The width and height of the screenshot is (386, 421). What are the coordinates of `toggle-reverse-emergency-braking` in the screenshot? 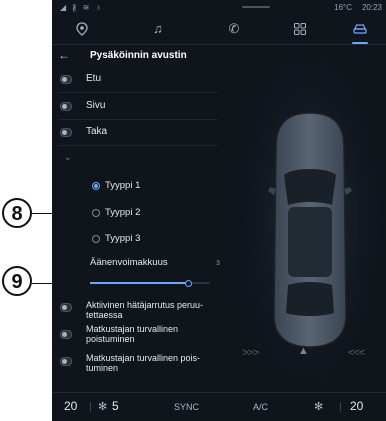 It's located at (66, 307).